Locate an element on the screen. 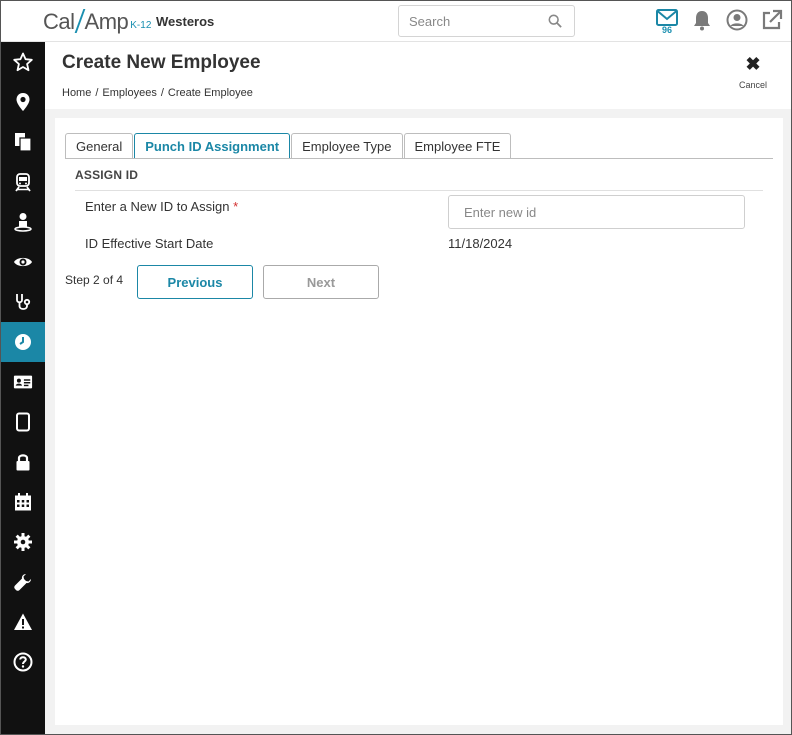  nav-tools is located at coordinates (23, 582).